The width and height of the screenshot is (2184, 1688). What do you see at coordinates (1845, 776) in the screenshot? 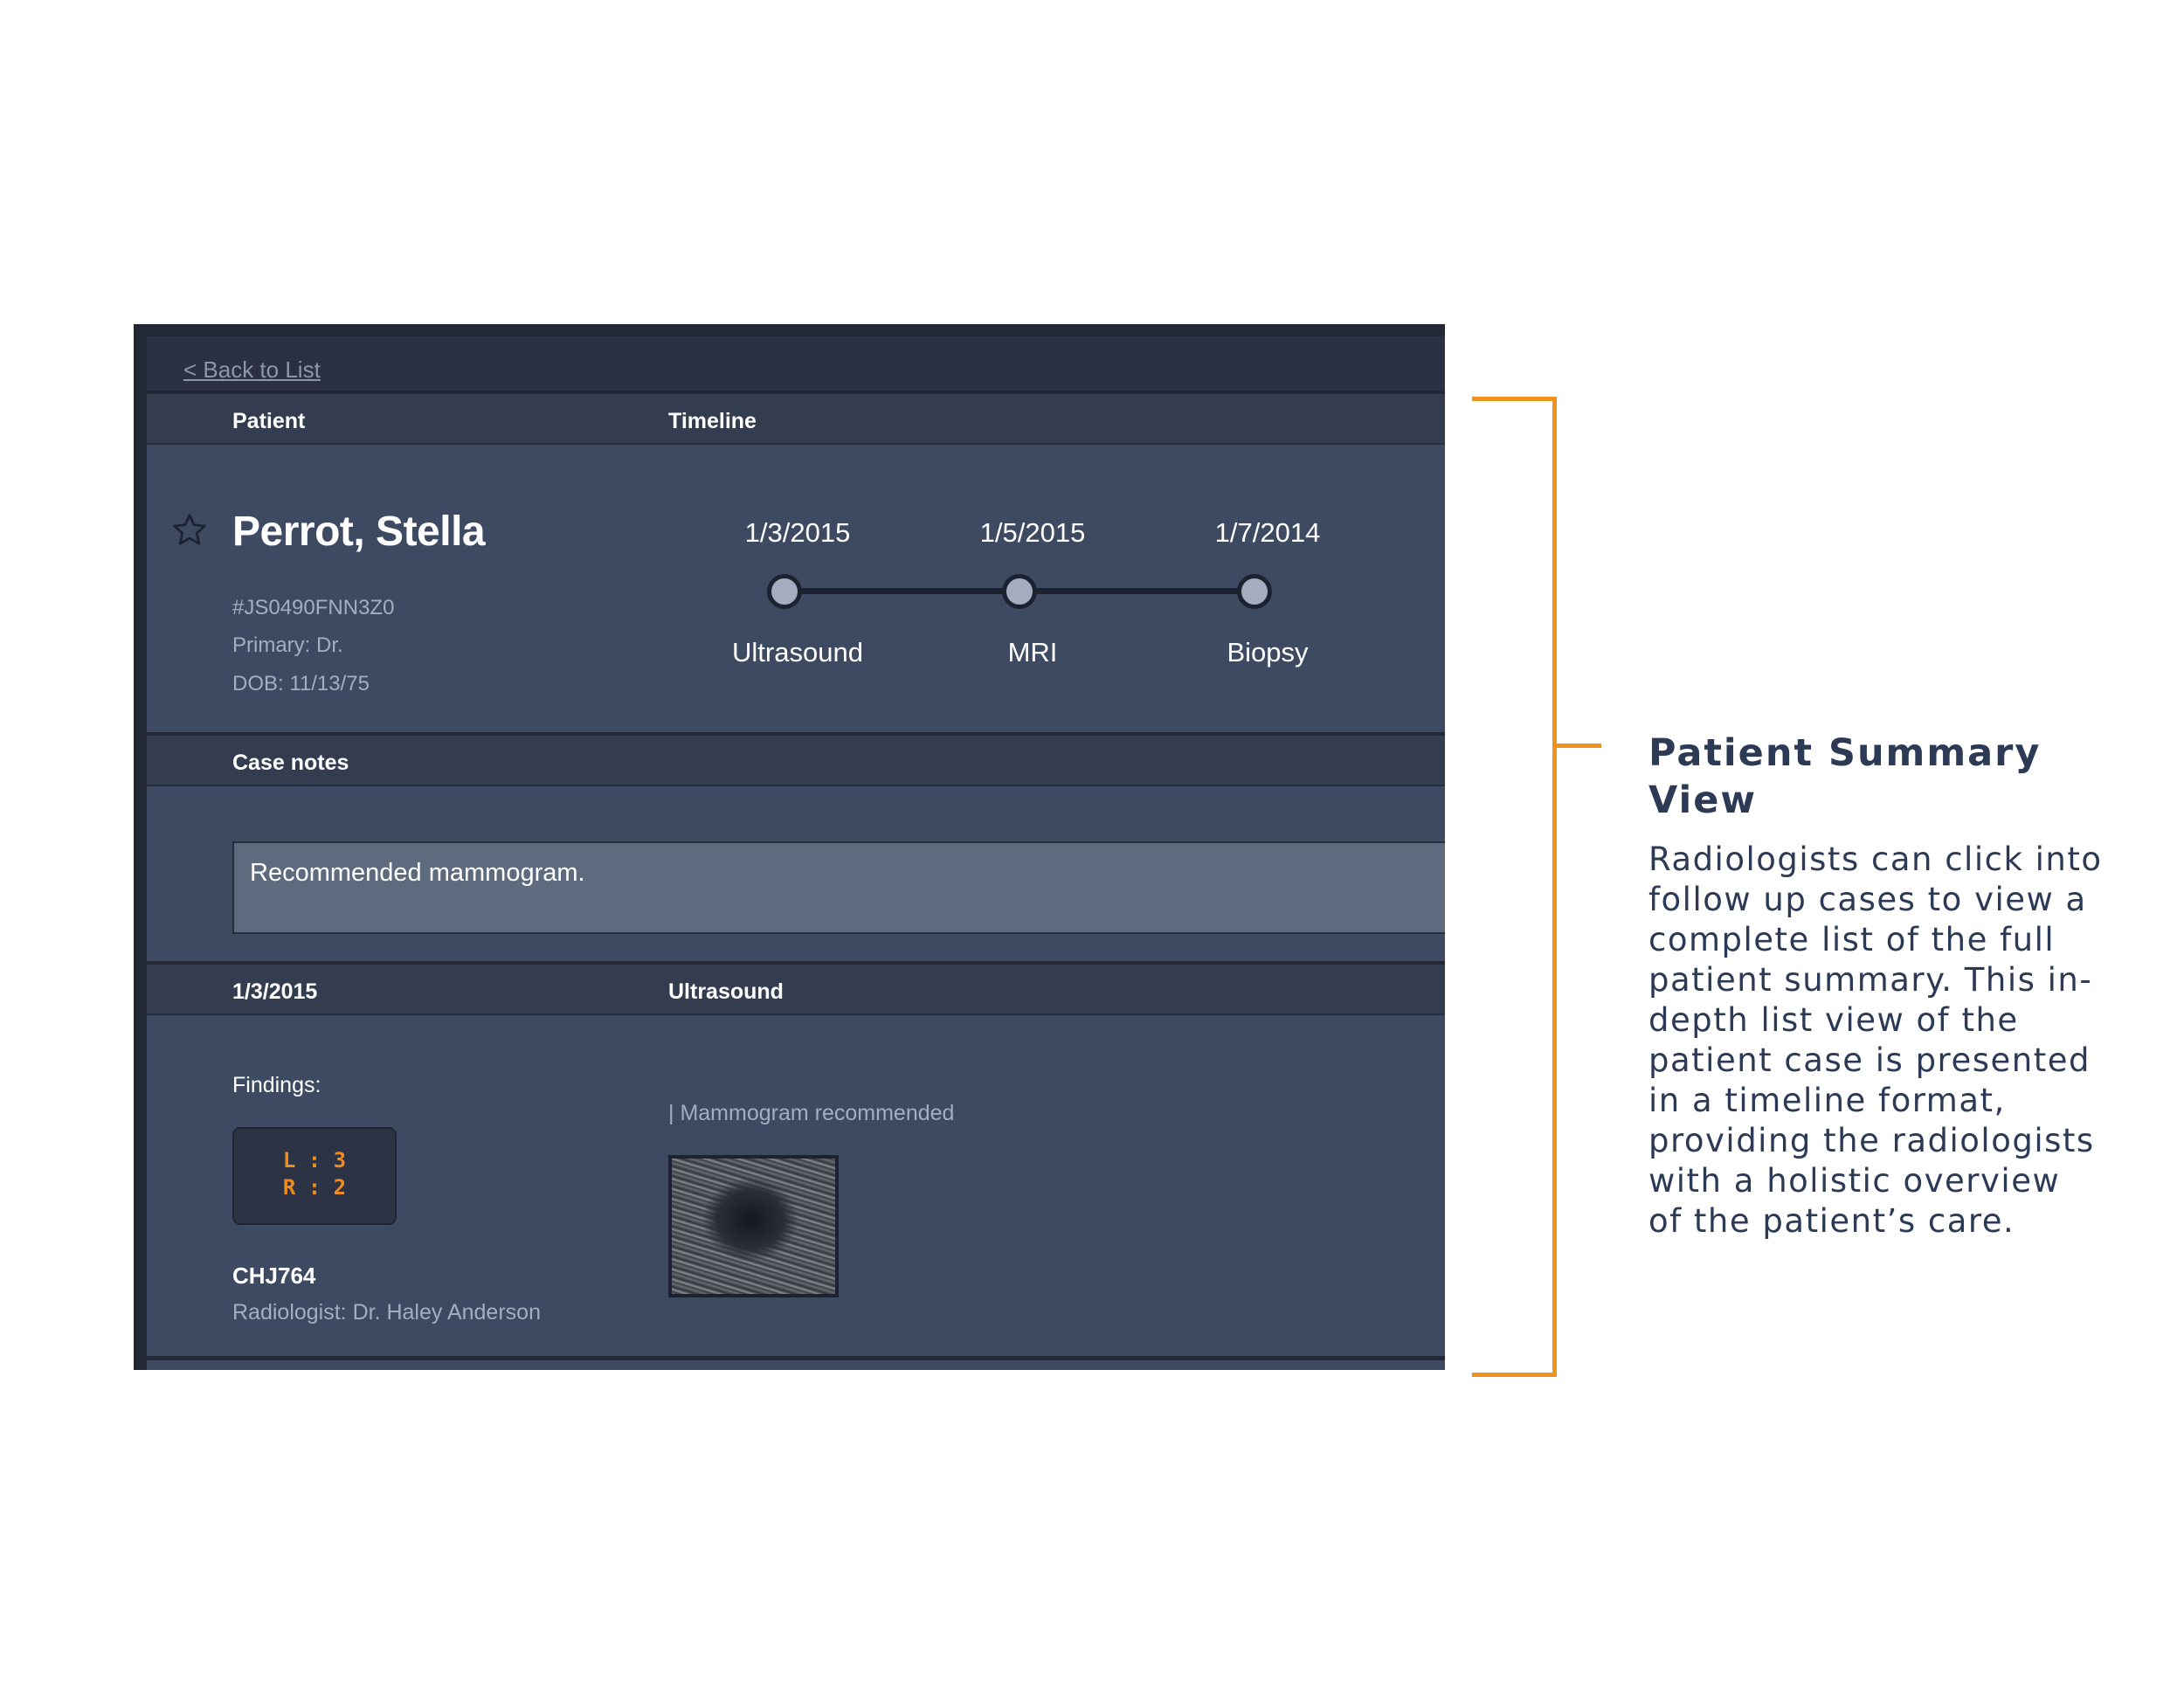
I see `annotation-title: Patient Summary View` at bounding box center [1845, 776].